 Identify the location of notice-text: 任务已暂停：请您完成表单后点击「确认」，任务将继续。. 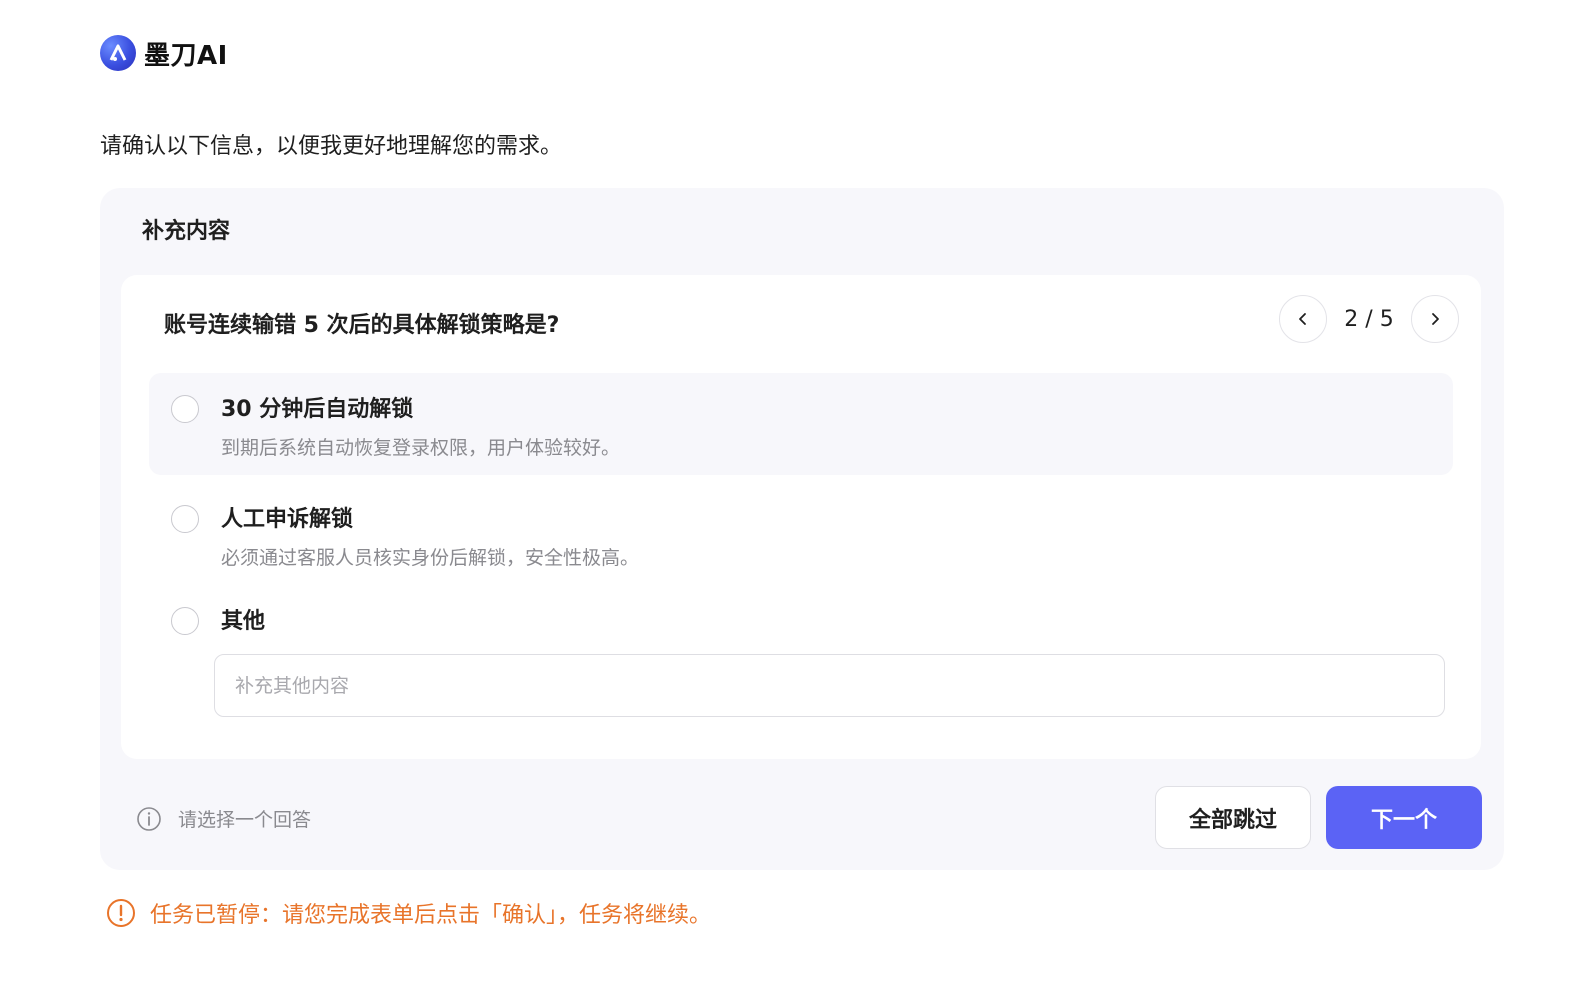
(431, 915).